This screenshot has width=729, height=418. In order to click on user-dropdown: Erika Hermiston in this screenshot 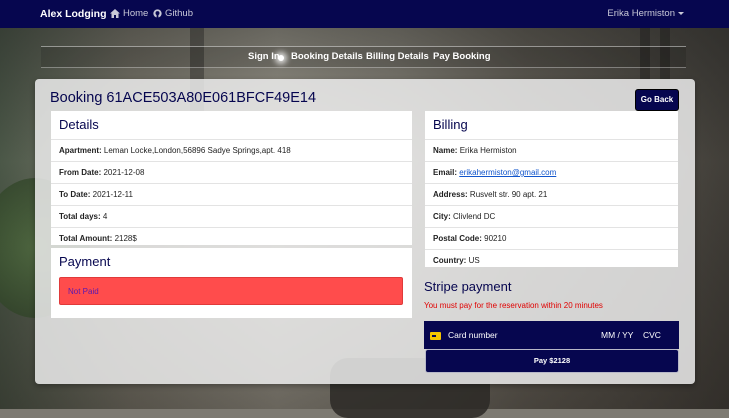, I will do `click(645, 13)`.